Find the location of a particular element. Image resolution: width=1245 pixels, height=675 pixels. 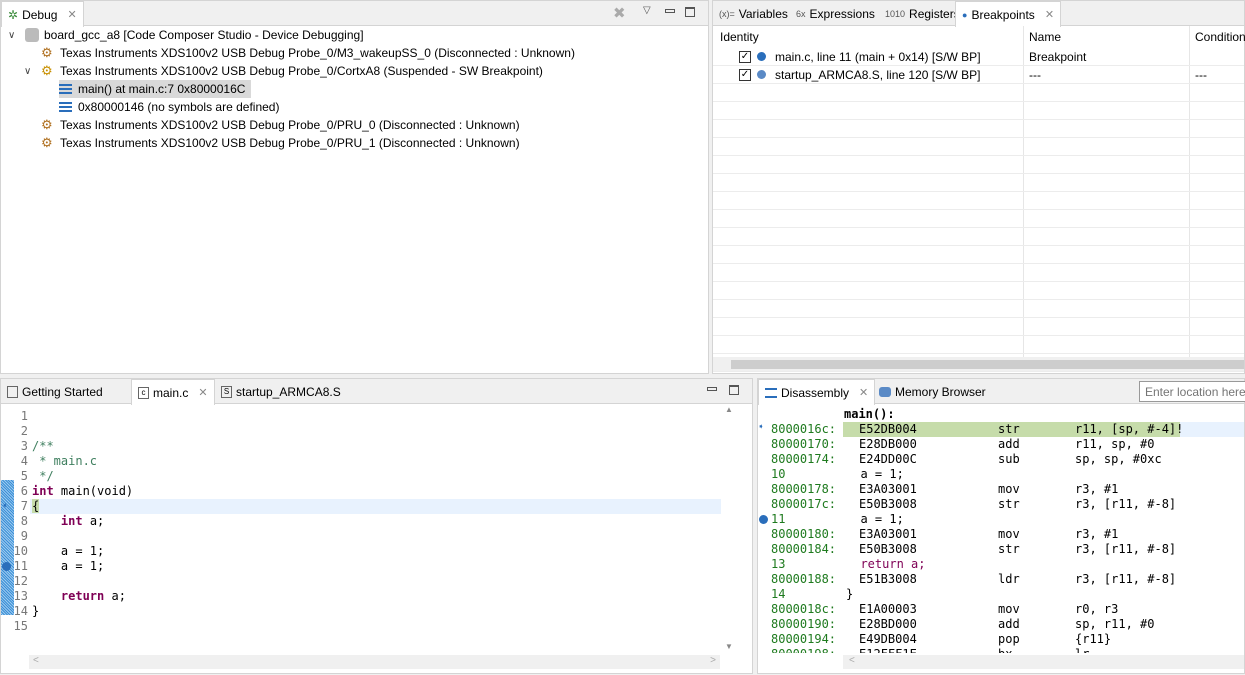

disassembly-line: 80000184: E50B3008 str r3, [r11, #-8] is located at coordinates (1001, 549).